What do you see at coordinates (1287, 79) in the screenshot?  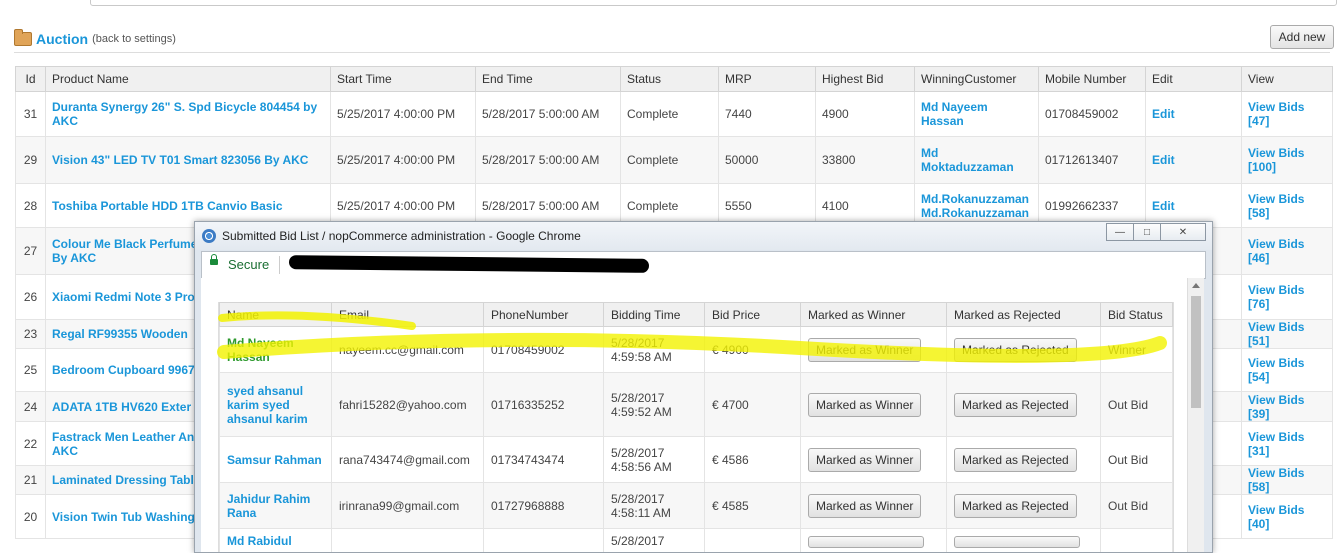 I see `col-view: View` at bounding box center [1287, 79].